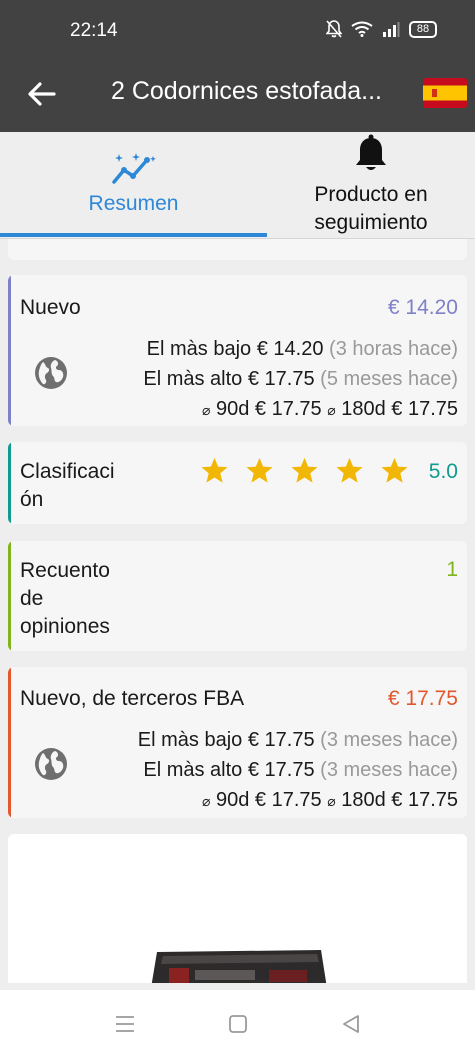 The image size is (475, 1056). I want to click on card-price: € 17.75, so click(422, 698).